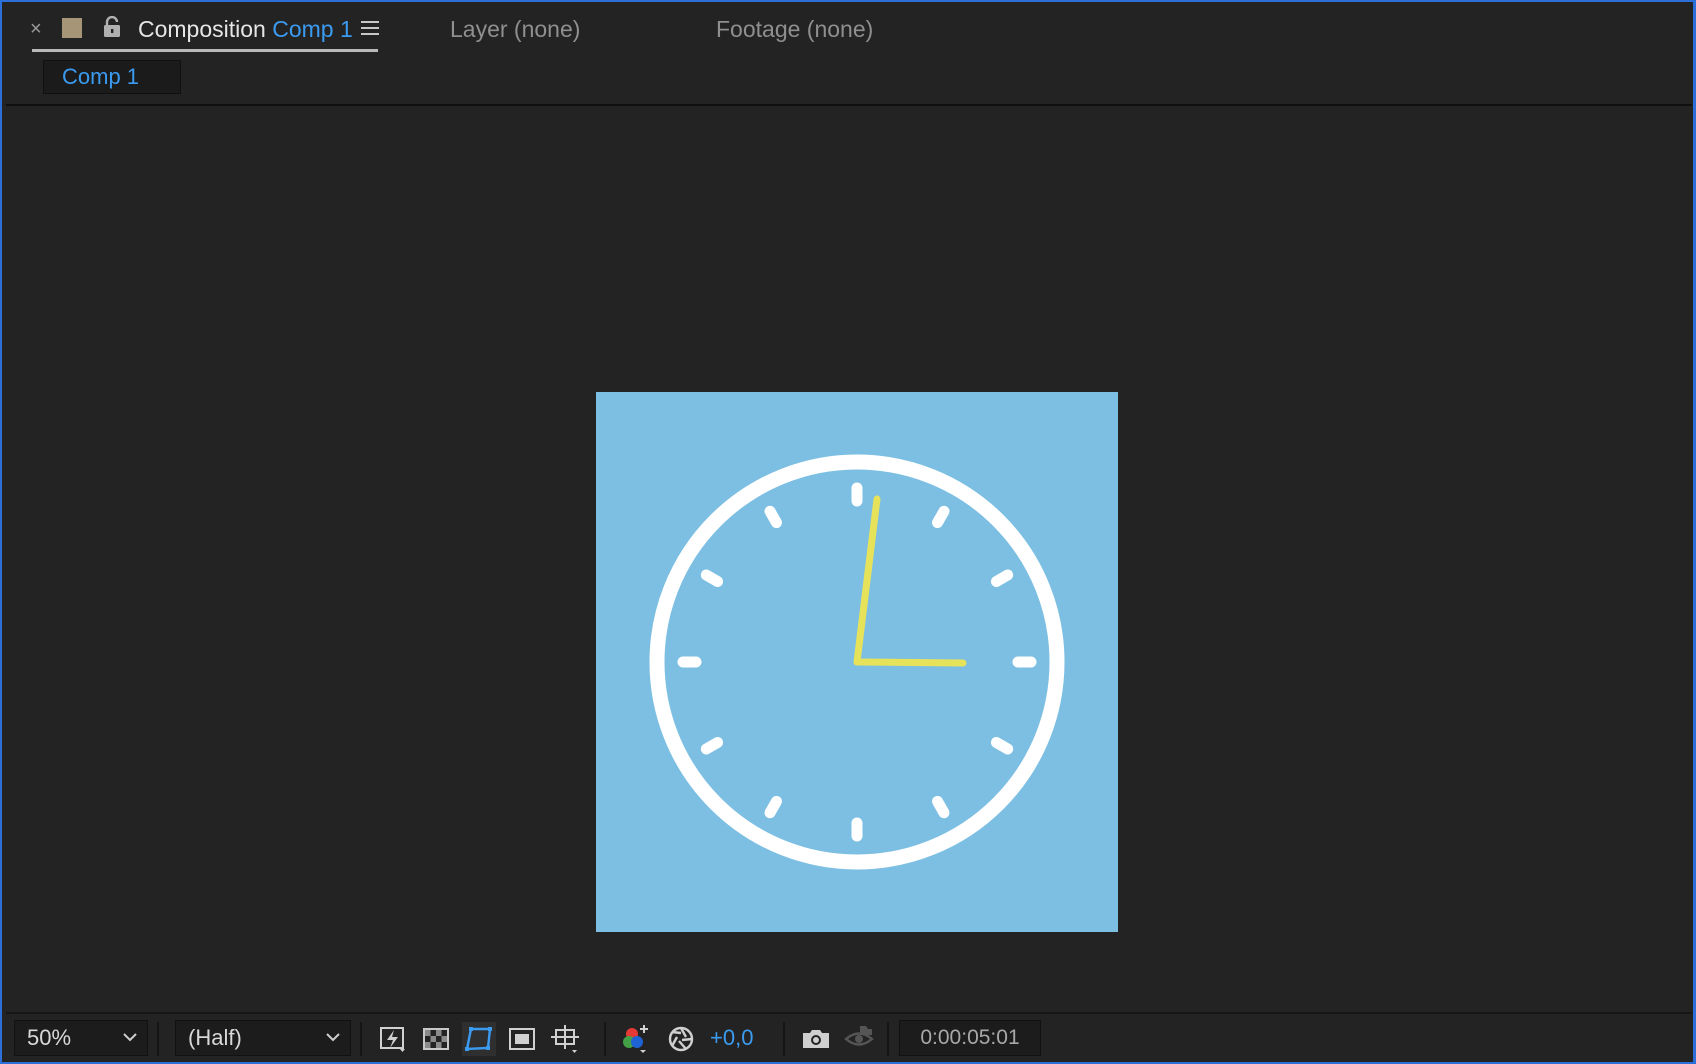  I want to click on tab-layer: Layer (none), so click(515, 29).